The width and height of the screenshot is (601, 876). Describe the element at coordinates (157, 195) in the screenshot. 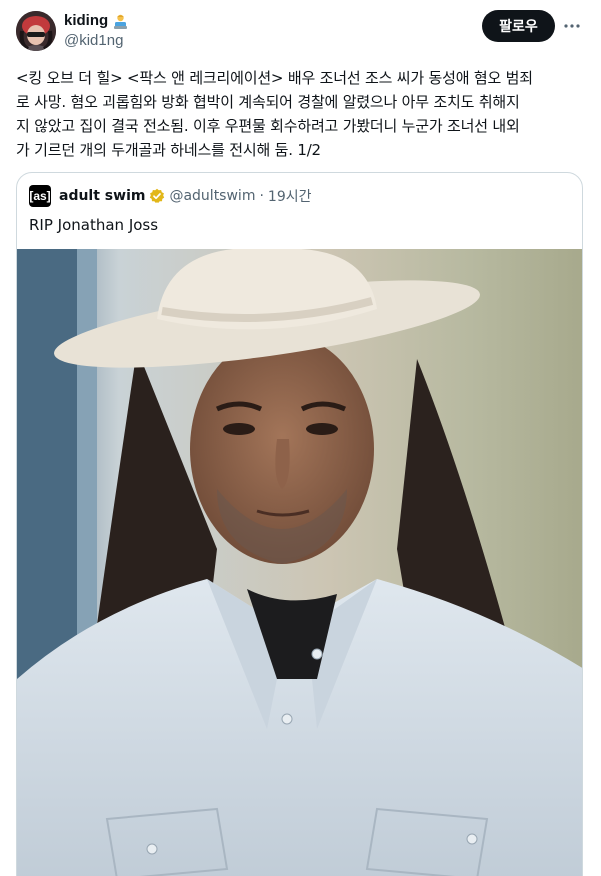

I see `verified-gold-badge-icon` at that location.